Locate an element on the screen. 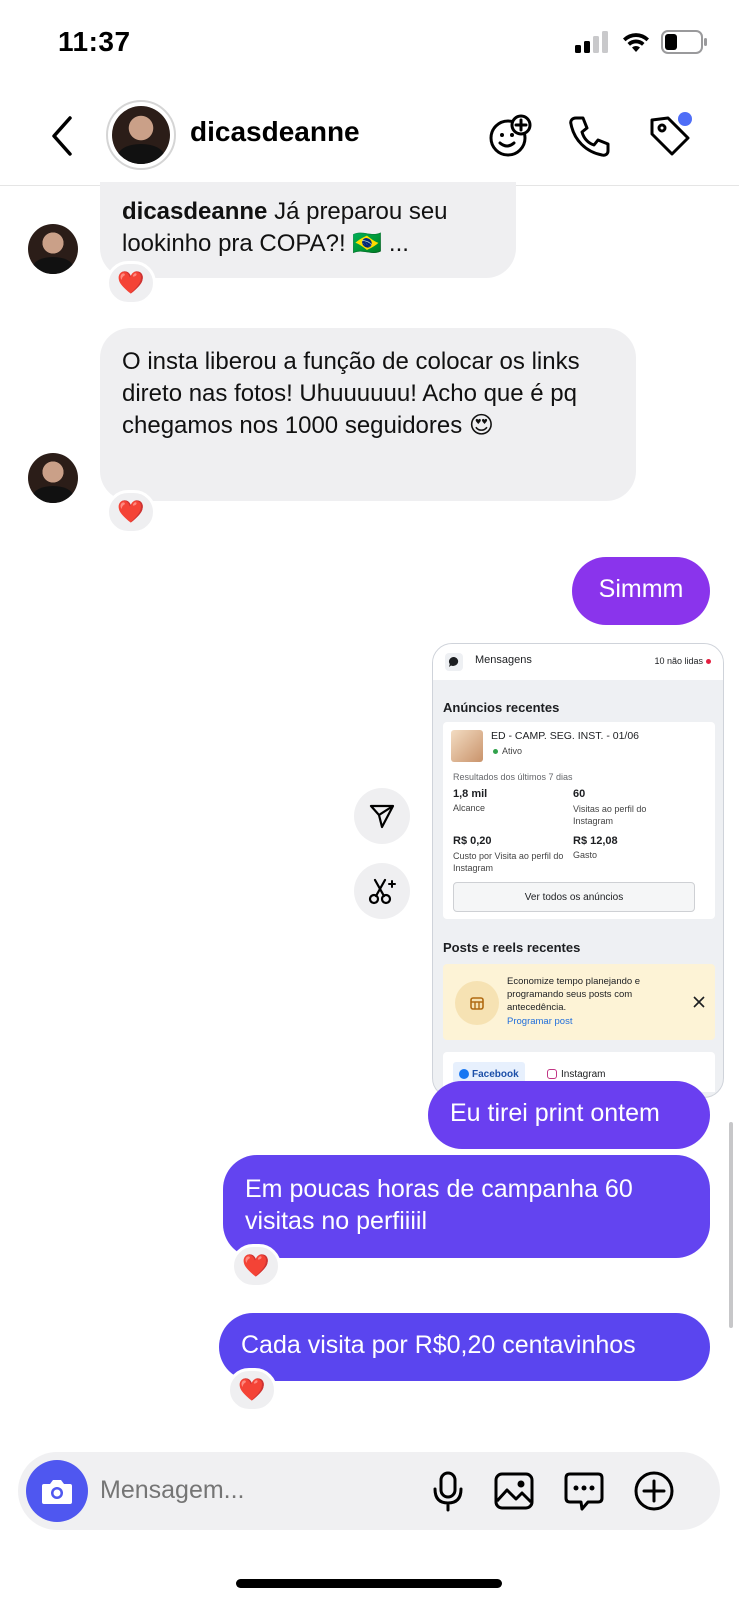 This screenshot has height=1600, width=739. message-text: Simmm is located at coordinates (641, 589).